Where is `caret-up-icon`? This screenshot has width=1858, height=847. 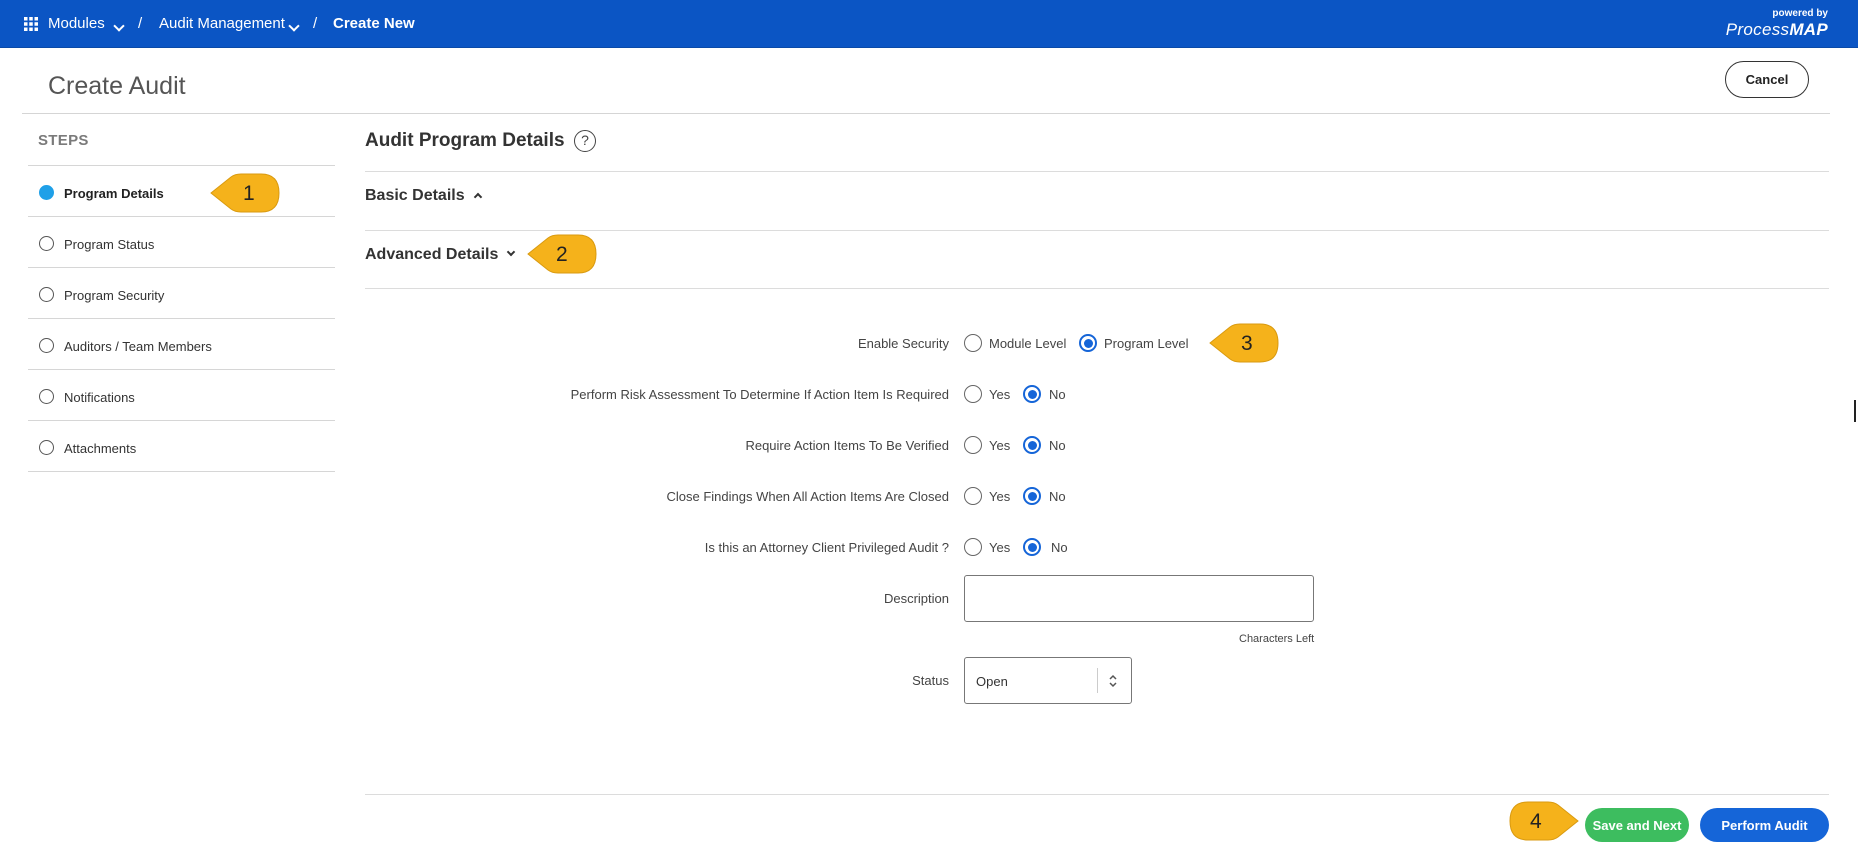 caret-up-icon is located at coordinates (477, 197).